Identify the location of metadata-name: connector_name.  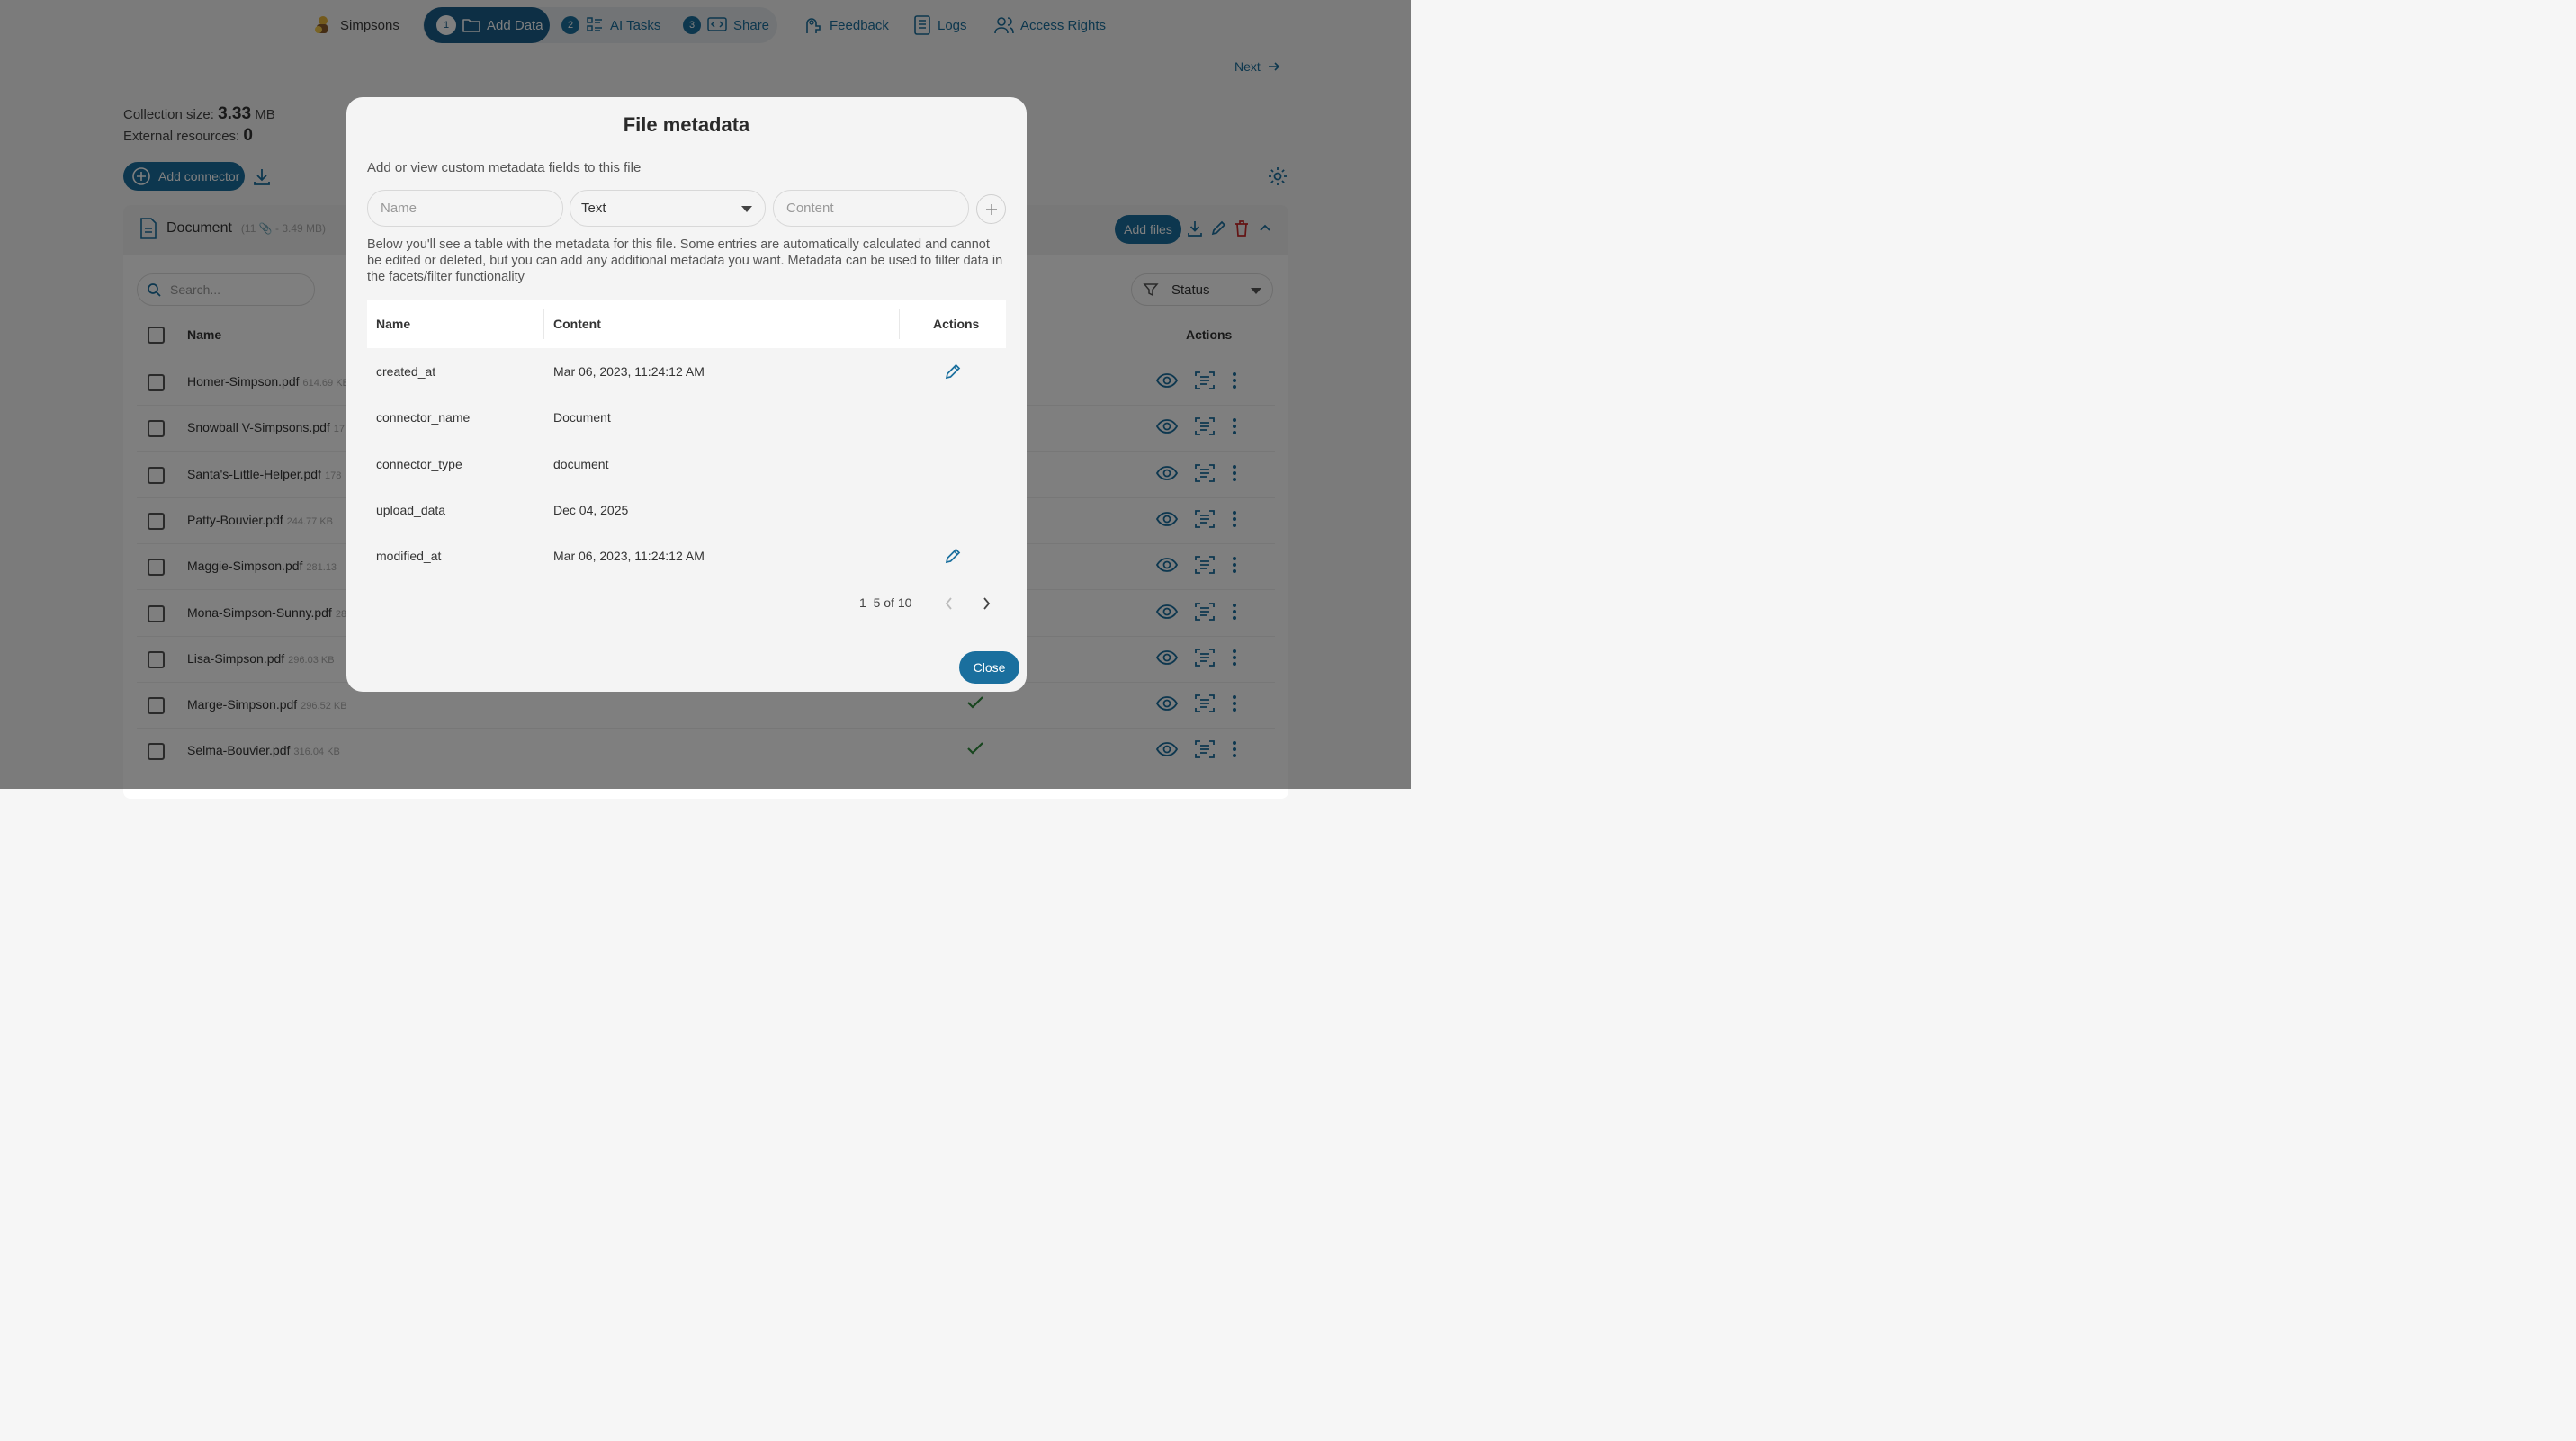
(424, 417).